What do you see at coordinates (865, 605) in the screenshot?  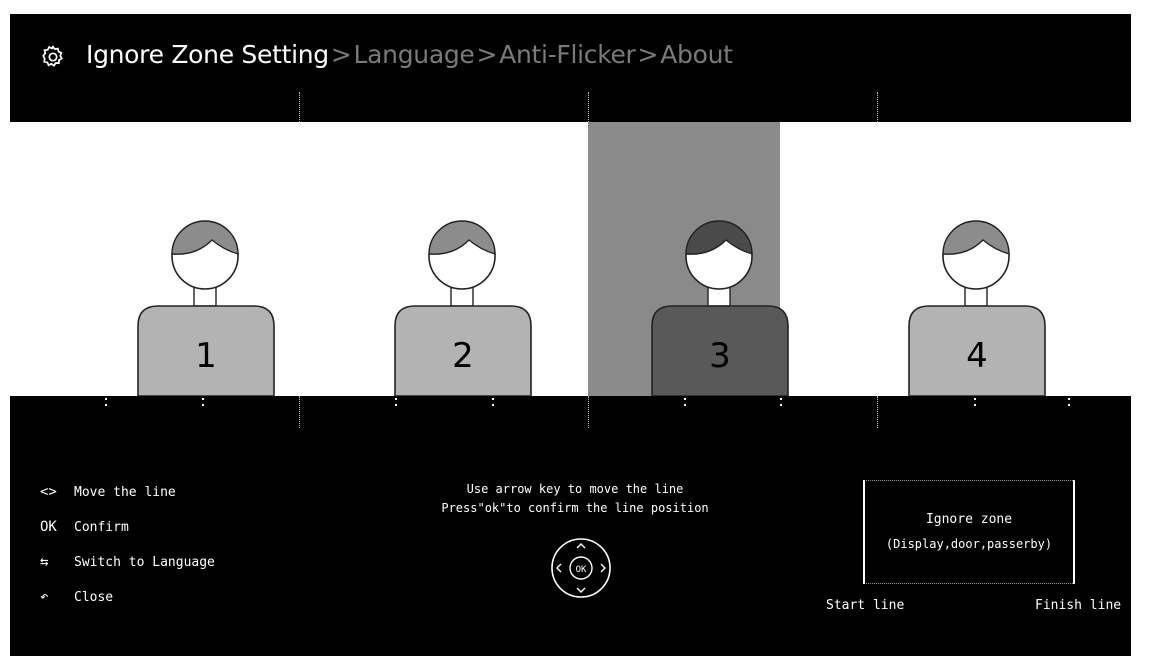 I see `start-line-label: Start line` at bounding box center [865, 605].